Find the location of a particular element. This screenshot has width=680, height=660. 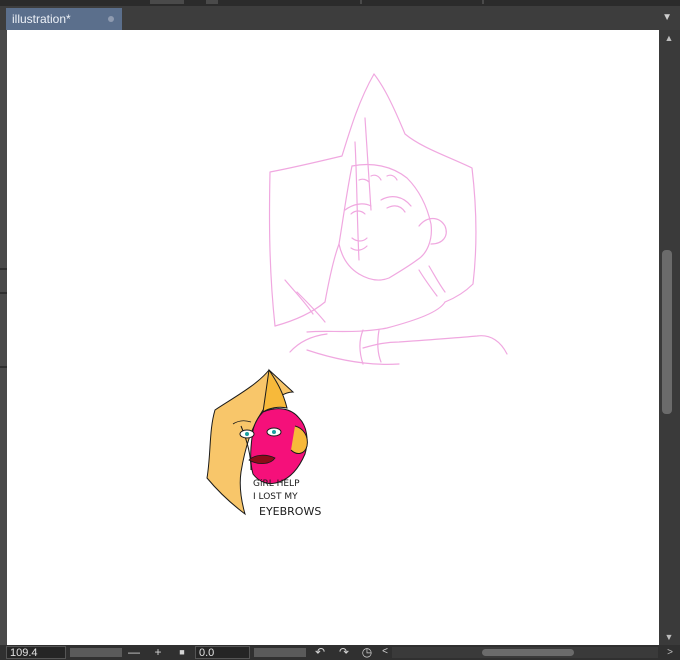

rotate-right-button: ↷ is located at coordinates (344, 652).